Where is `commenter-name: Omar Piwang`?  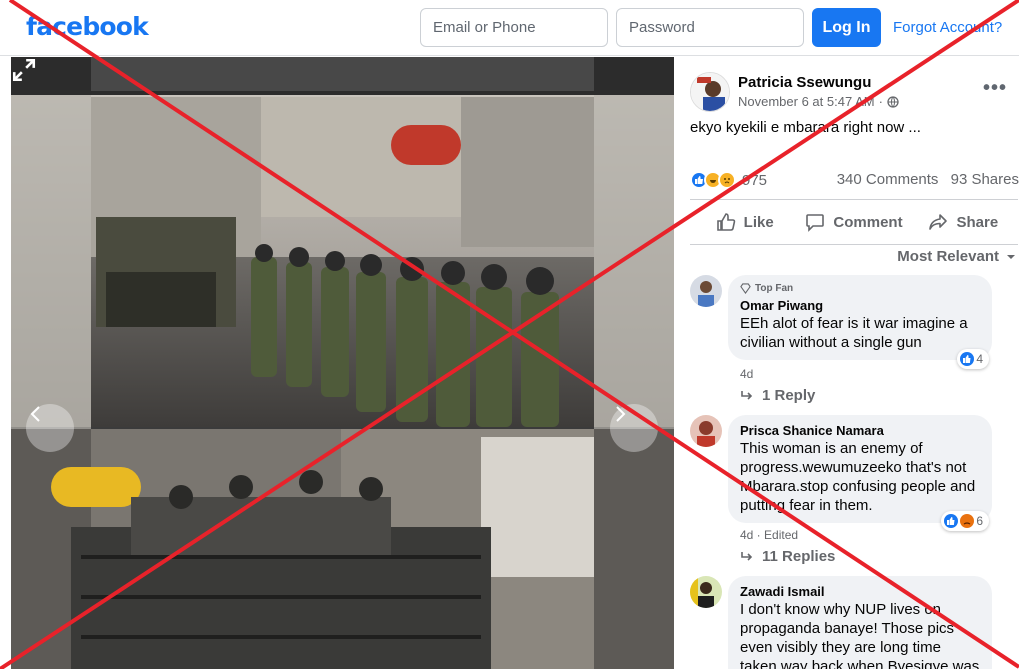 commenter-name: Omar Piwang is located at coordinates (860, 305).